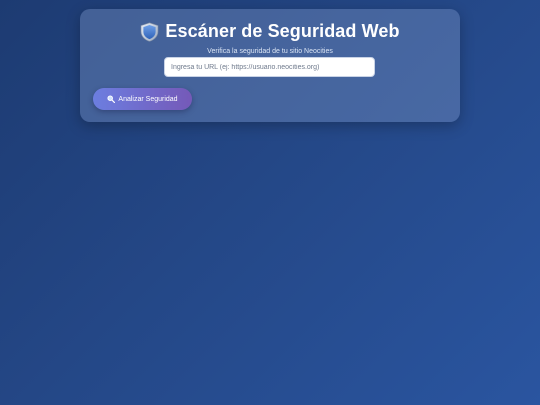 This screenshot has width=540, height=405. What do you see at coordinates (148, 99) in the screenshot?
I see `analyze-security-button-label: Analizar Seguridad` at bounding box center [148, 99].